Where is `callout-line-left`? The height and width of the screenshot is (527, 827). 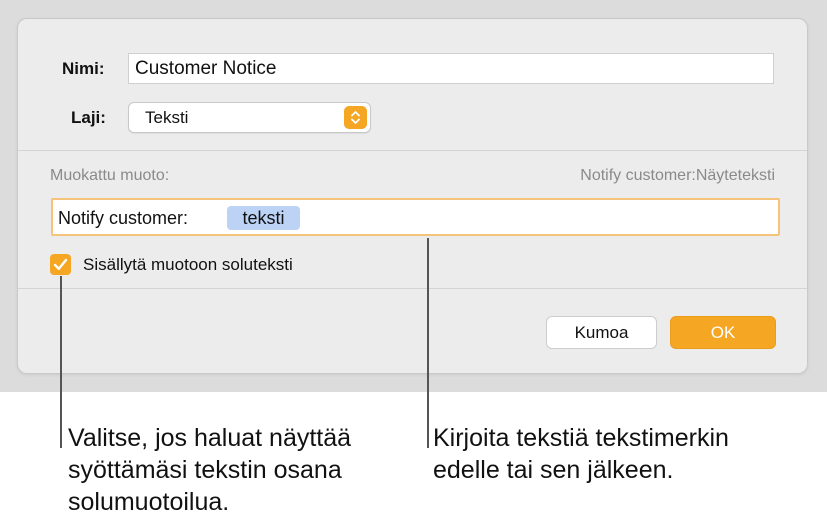
callout-line-left is located at coordinates (61, 362).